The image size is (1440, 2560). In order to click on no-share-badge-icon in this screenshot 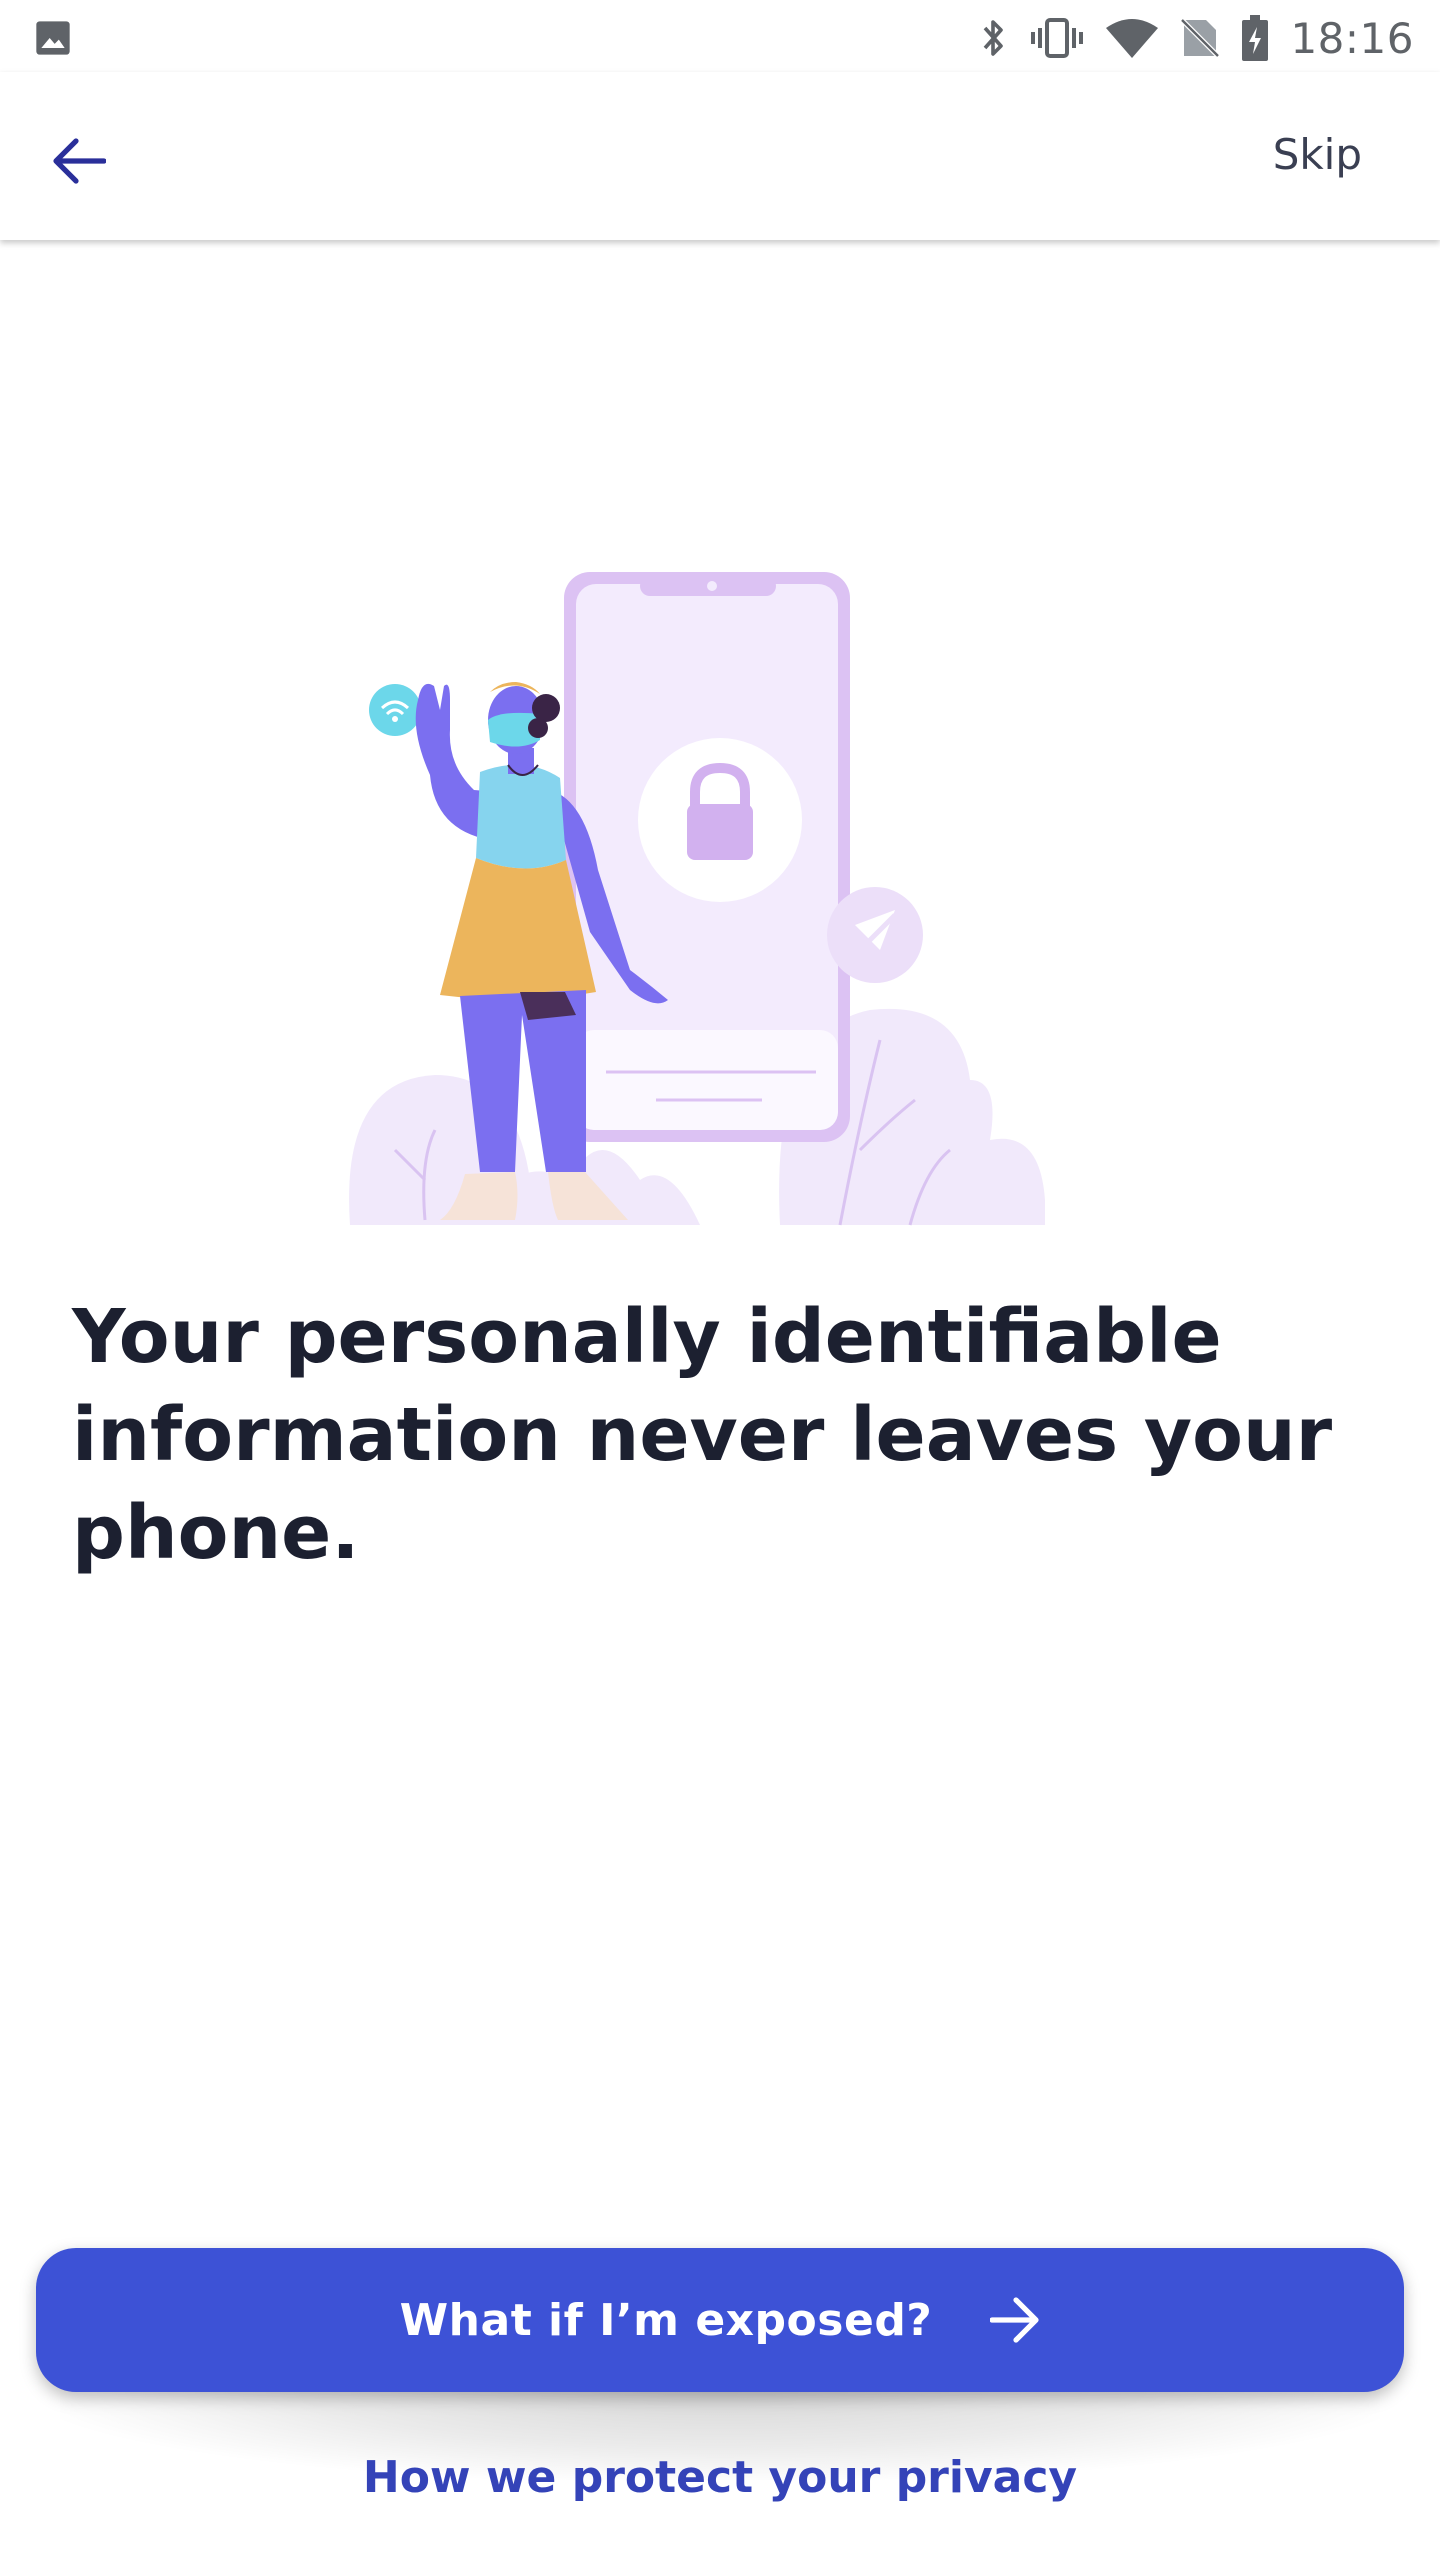, I will do `click(875, 935)`.